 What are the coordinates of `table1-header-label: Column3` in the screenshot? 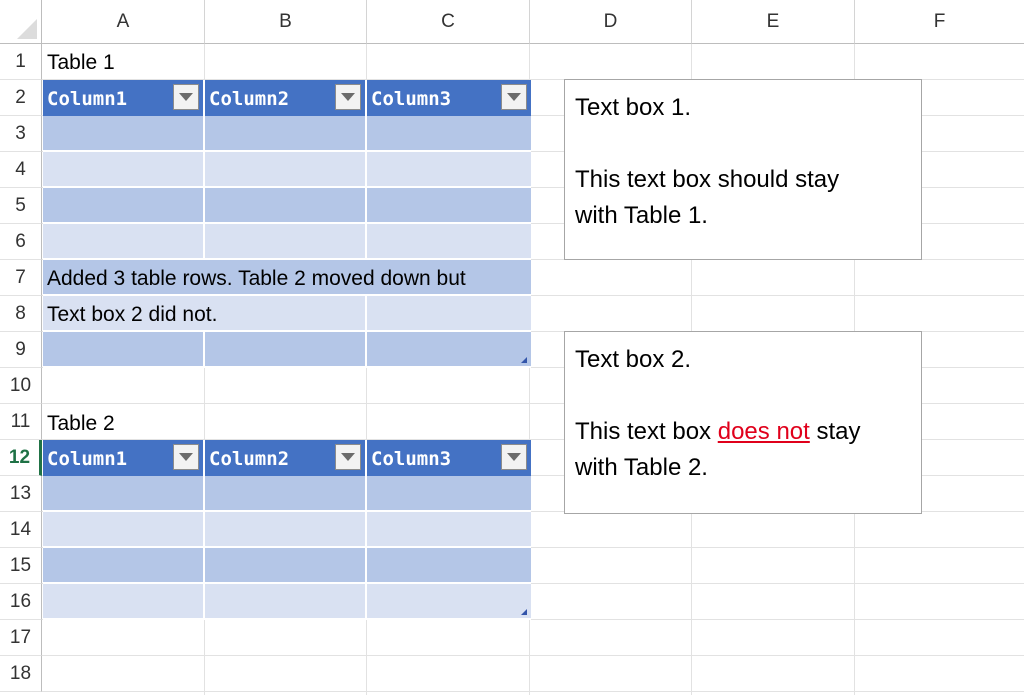 It's located at (411, 99).